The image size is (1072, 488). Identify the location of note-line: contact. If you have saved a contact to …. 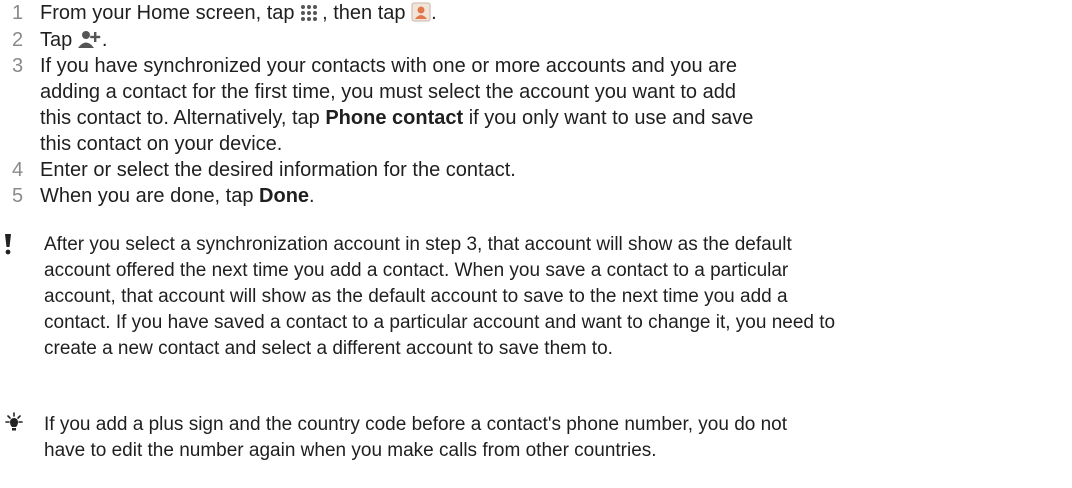
(440, 322).